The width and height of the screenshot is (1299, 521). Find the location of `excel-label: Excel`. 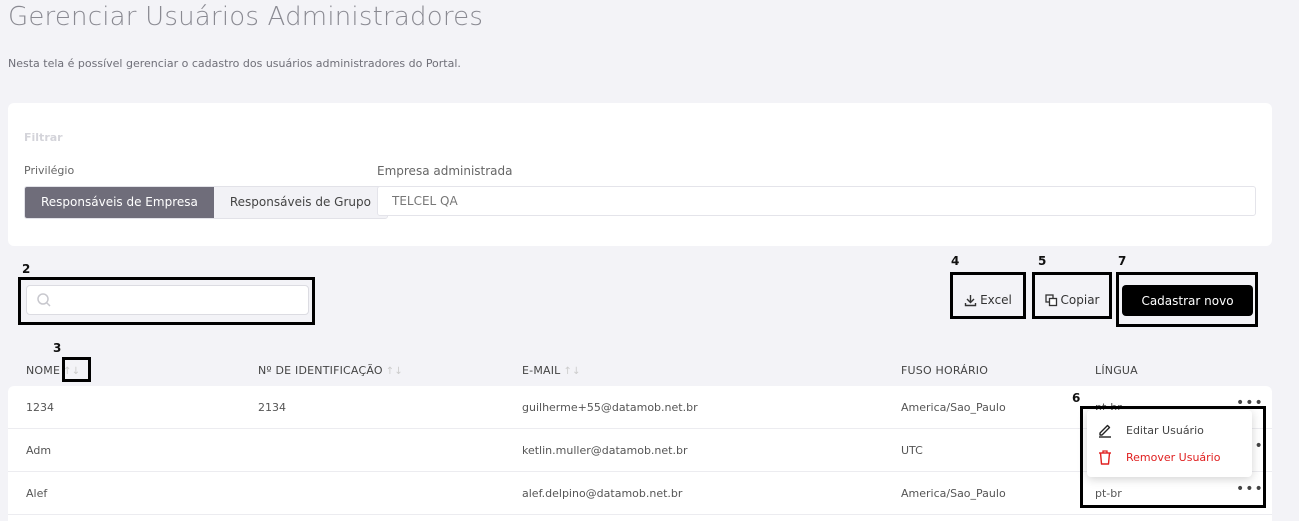

excel-label: Excel is located at coordinates (996, 300).